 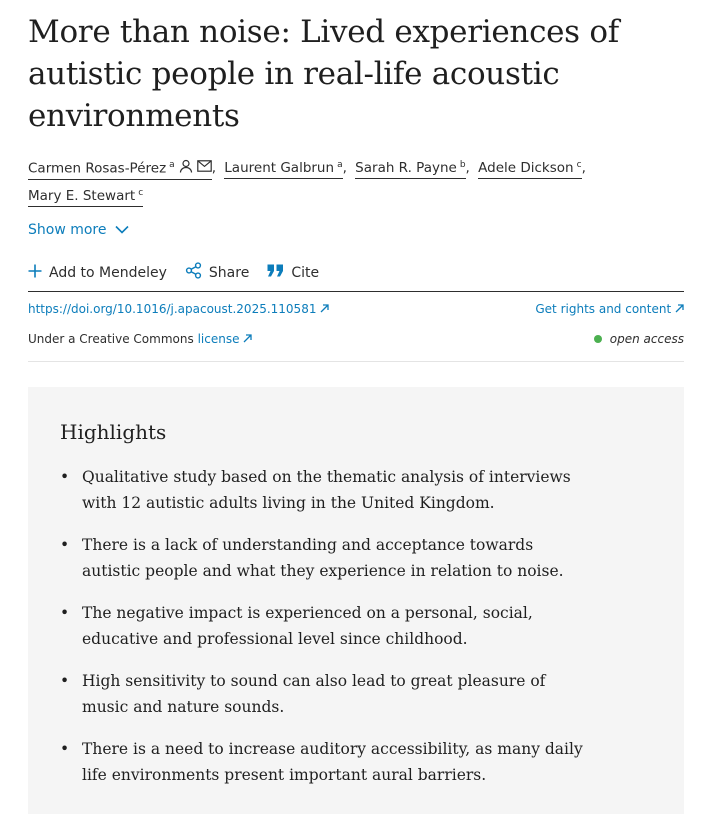 I want to click on author-link: Adele Dickson c, so click(x=530, y=169).